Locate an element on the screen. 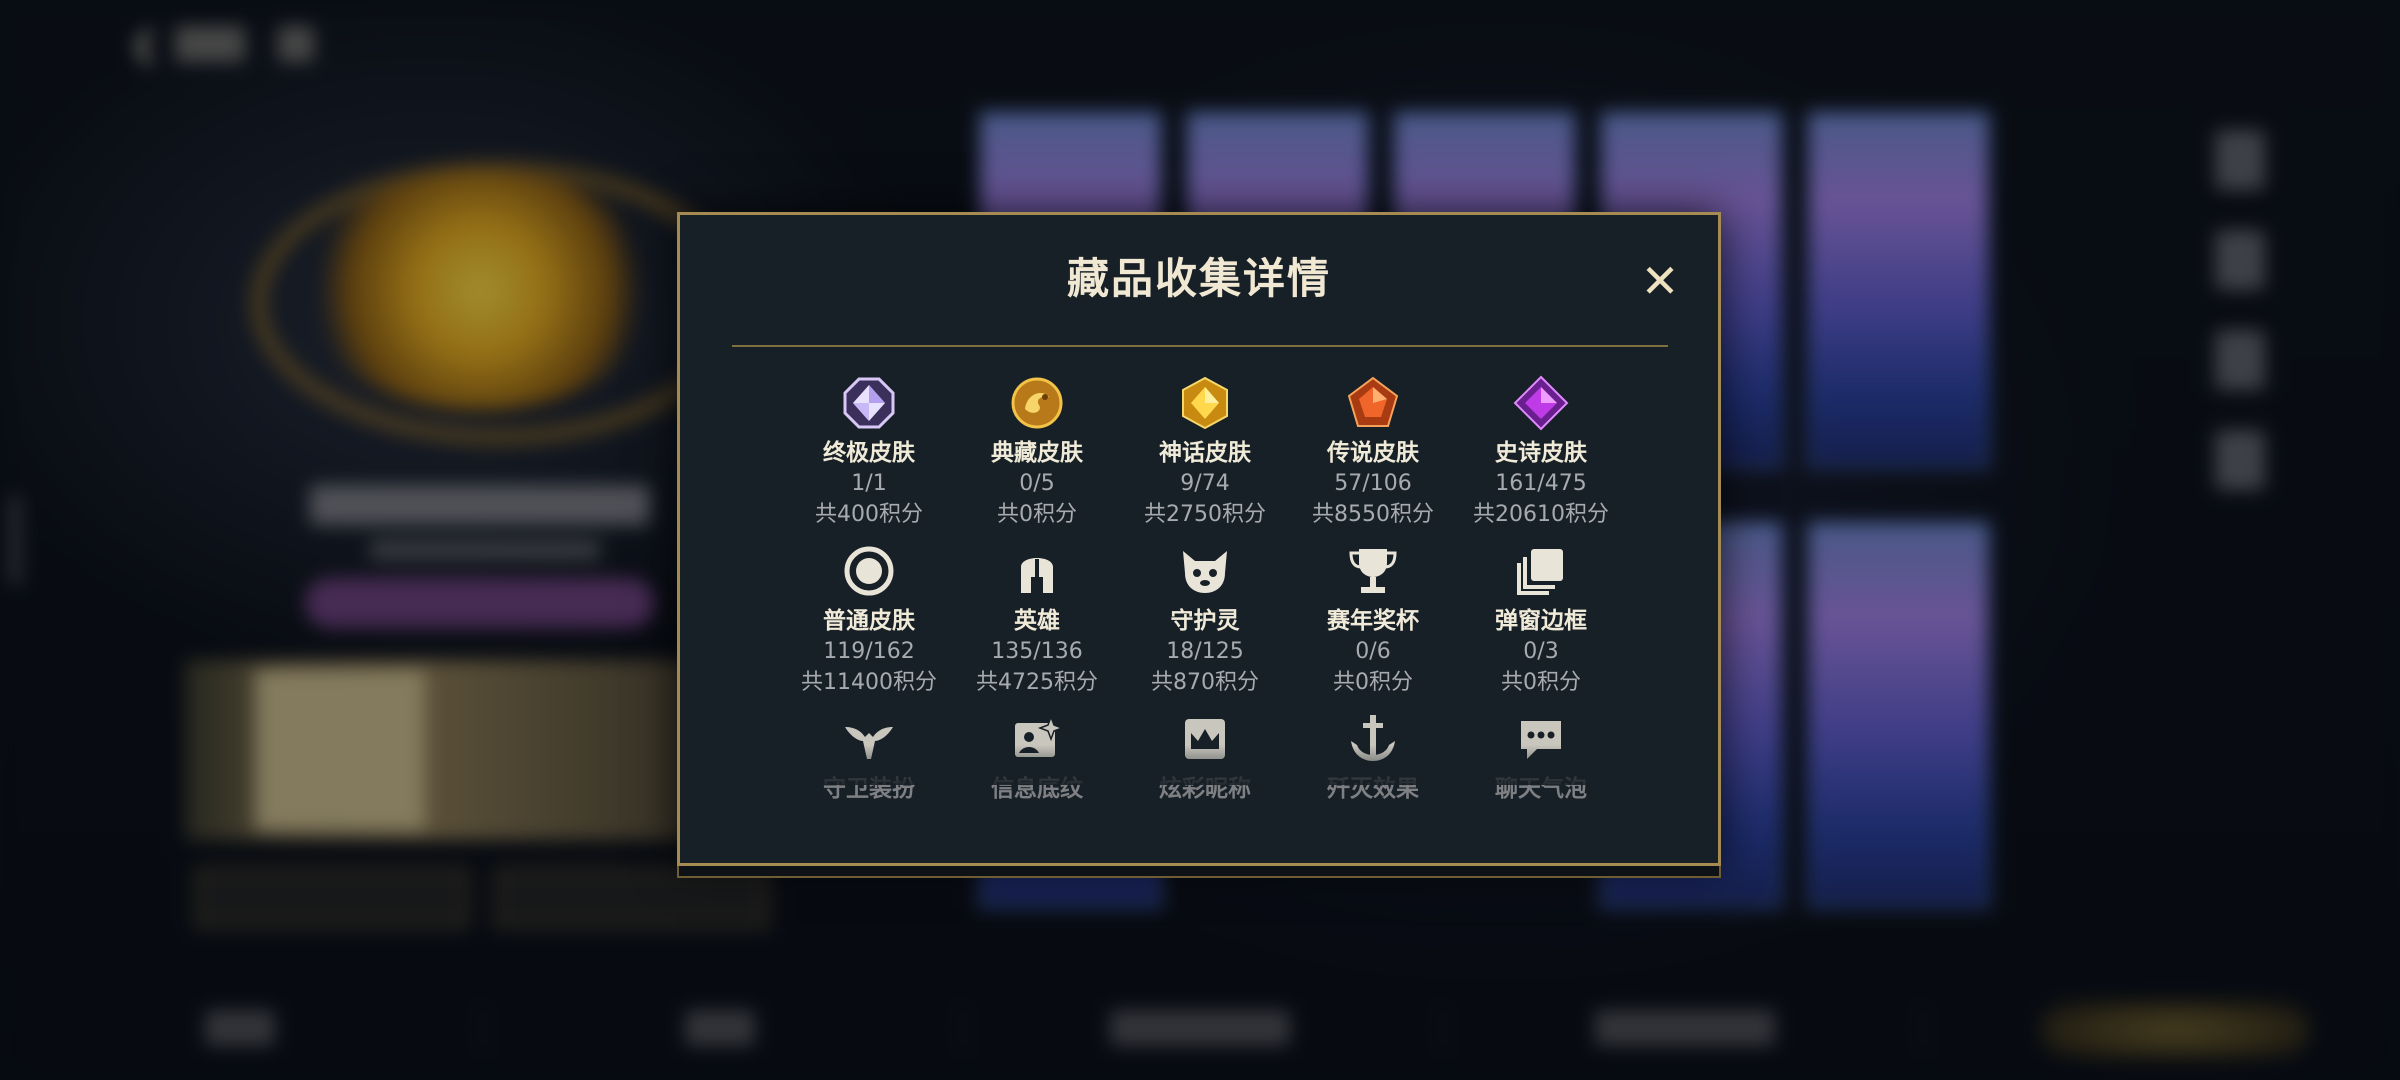  item-name: 终极皮肤 is located at coordinates (869, 453).